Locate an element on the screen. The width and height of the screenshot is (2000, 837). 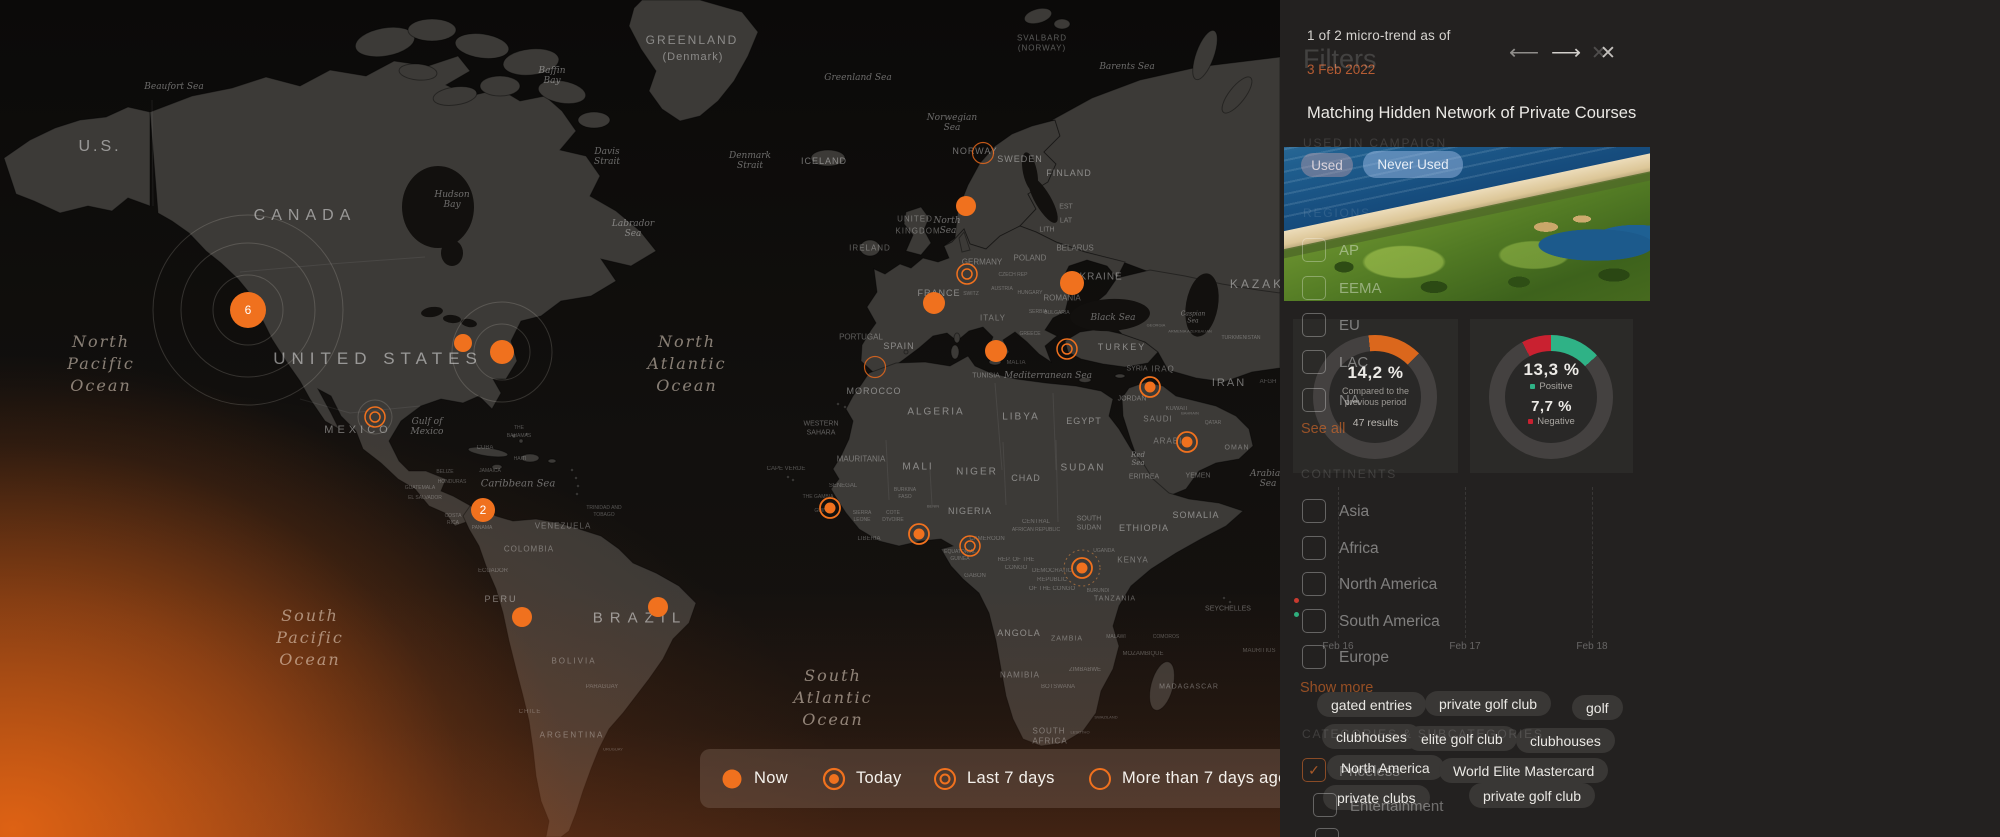
keyword-tag: private clubs is located at coordinates (1376, 797).